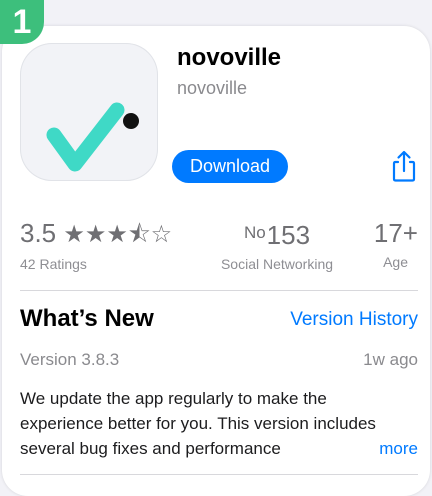  Describe the element at coordinates (38, 233) in the screenshot. I see `rating-value: 3.5` at that location.